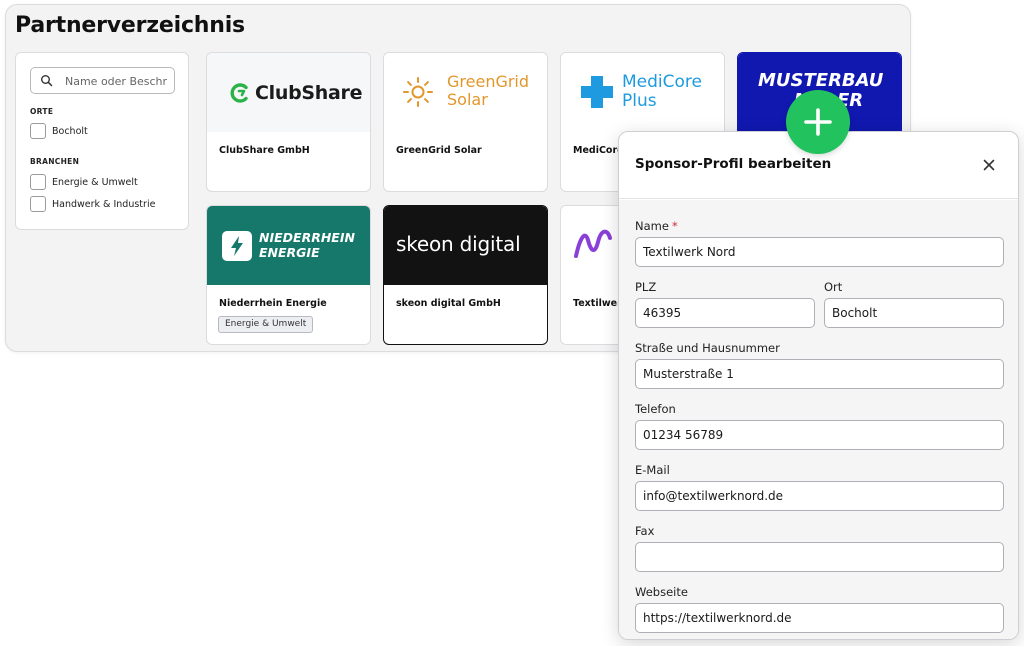  Describe the element at coordinates (104, 204) in the screenshot. I see `filter-option-label: Handwerk & Industrie` at that location.